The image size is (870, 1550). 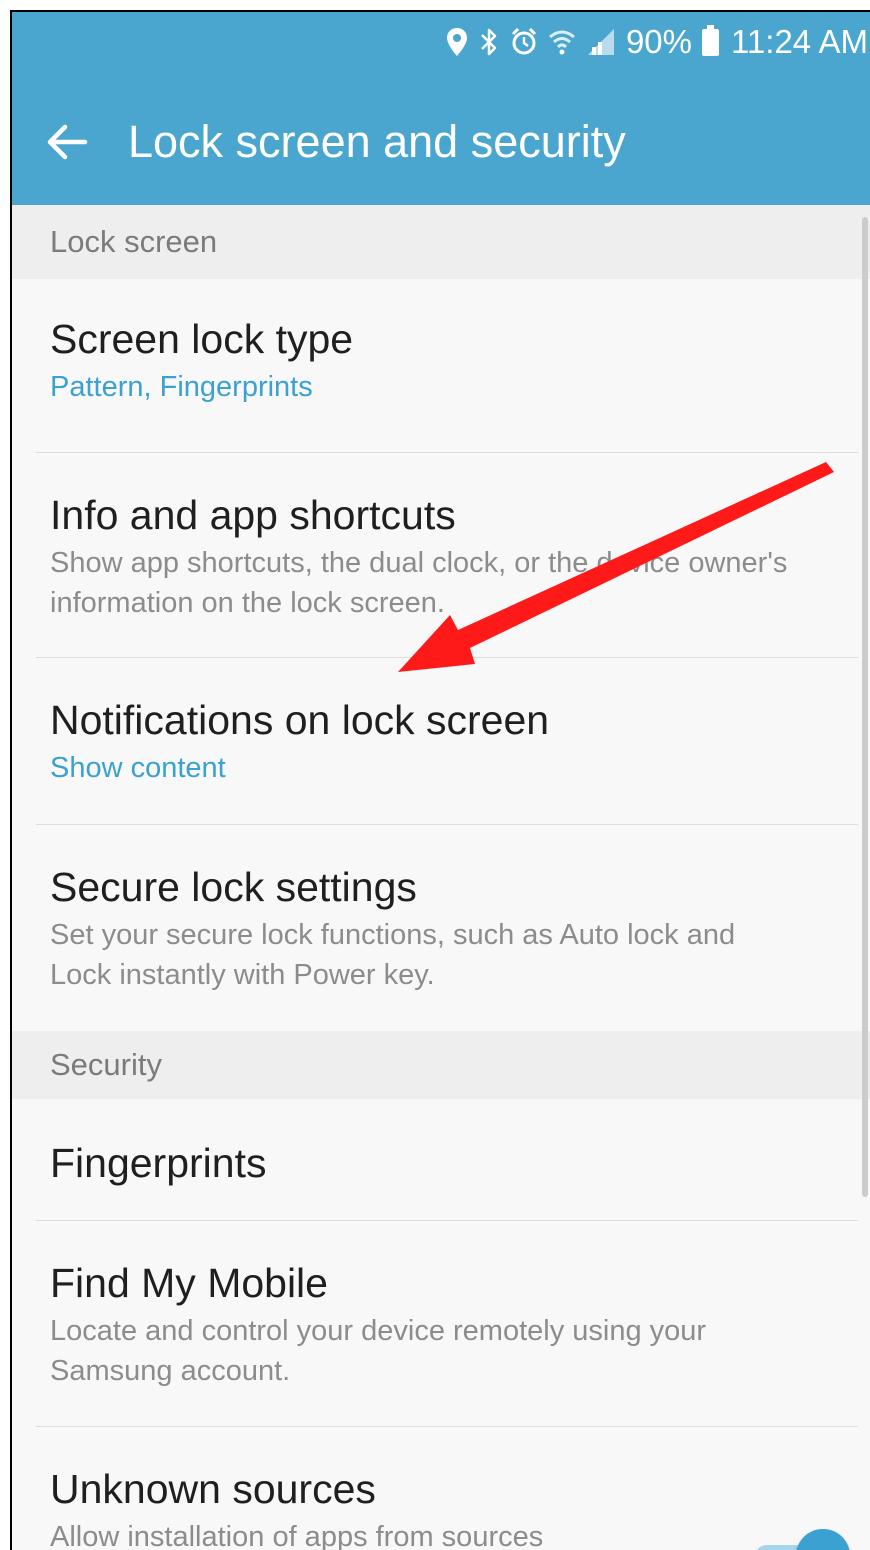 I want to click on setting-fingerprints: Fingerprints, so click(x=441, y=1160).